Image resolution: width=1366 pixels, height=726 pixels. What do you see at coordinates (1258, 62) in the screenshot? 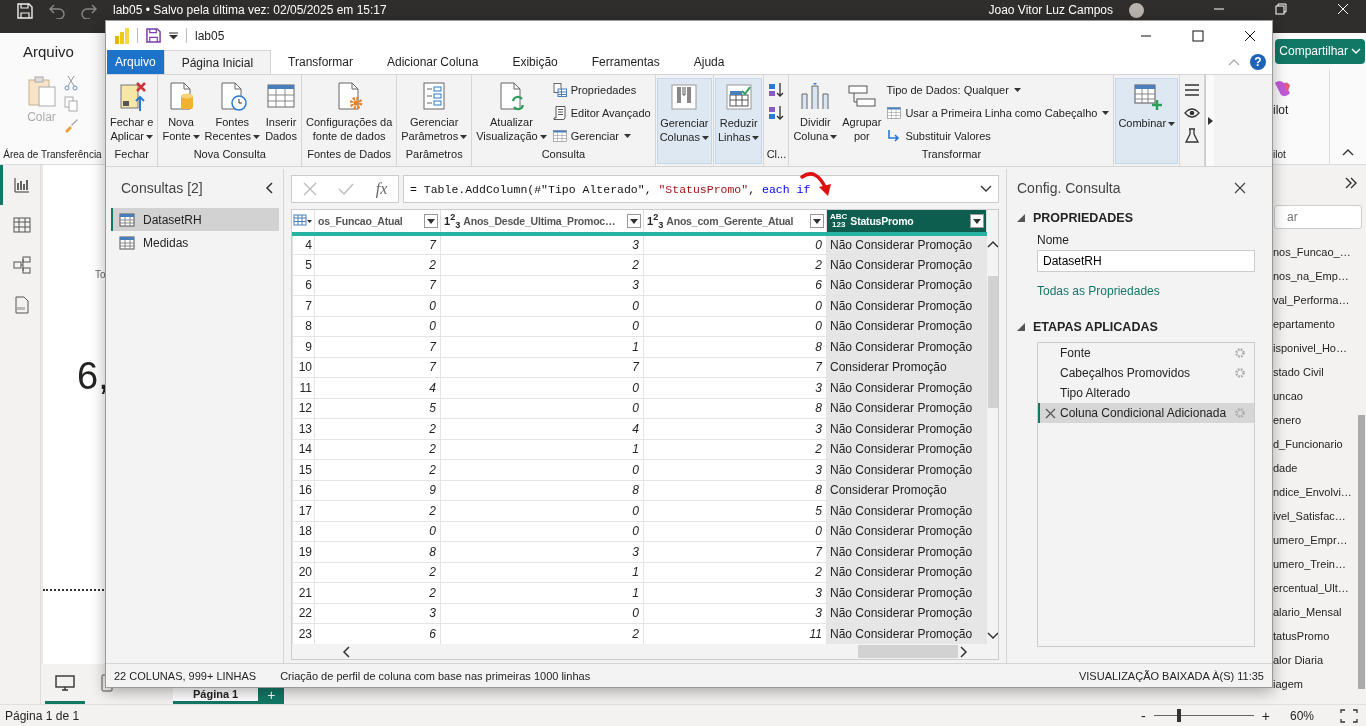
I see `help-button: ?` at bounding box center [1258, 62].